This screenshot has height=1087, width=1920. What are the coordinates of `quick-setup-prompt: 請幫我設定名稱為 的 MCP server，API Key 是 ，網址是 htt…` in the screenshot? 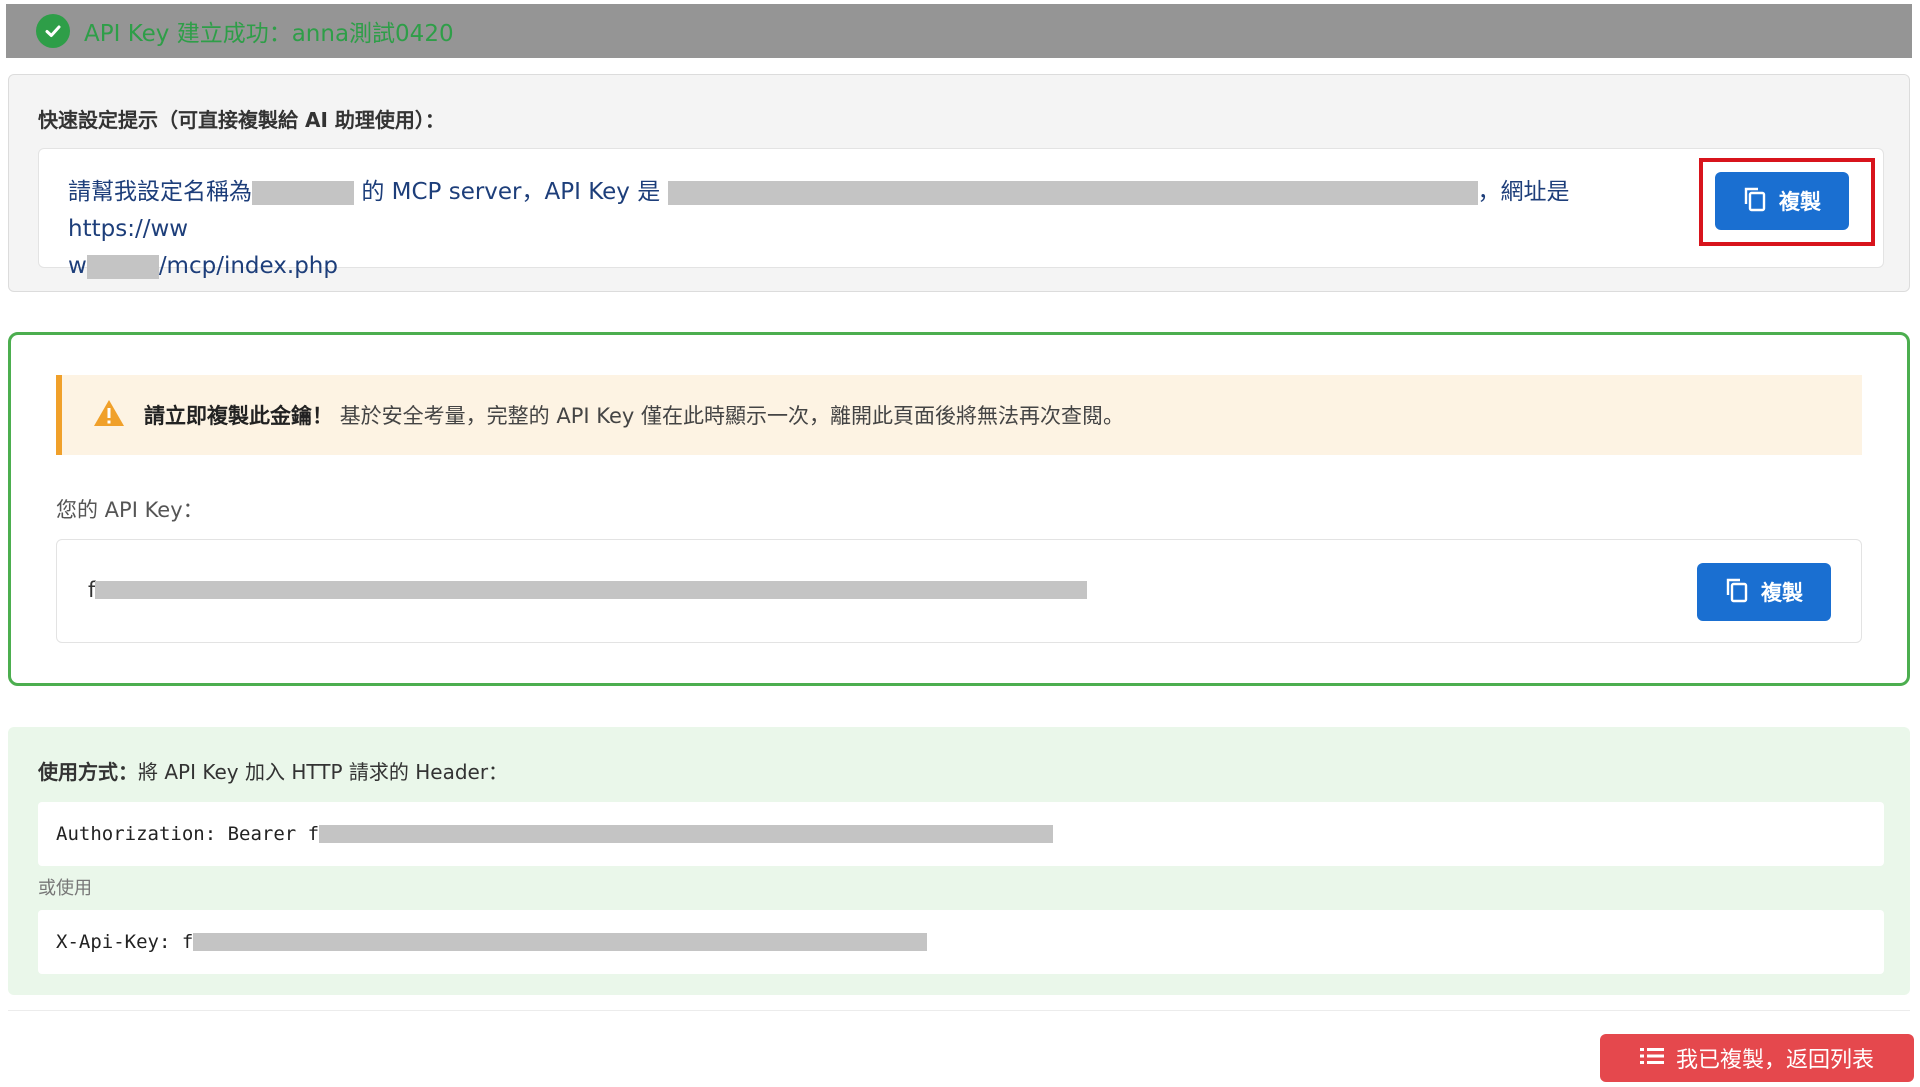 It's located at (878, 229).